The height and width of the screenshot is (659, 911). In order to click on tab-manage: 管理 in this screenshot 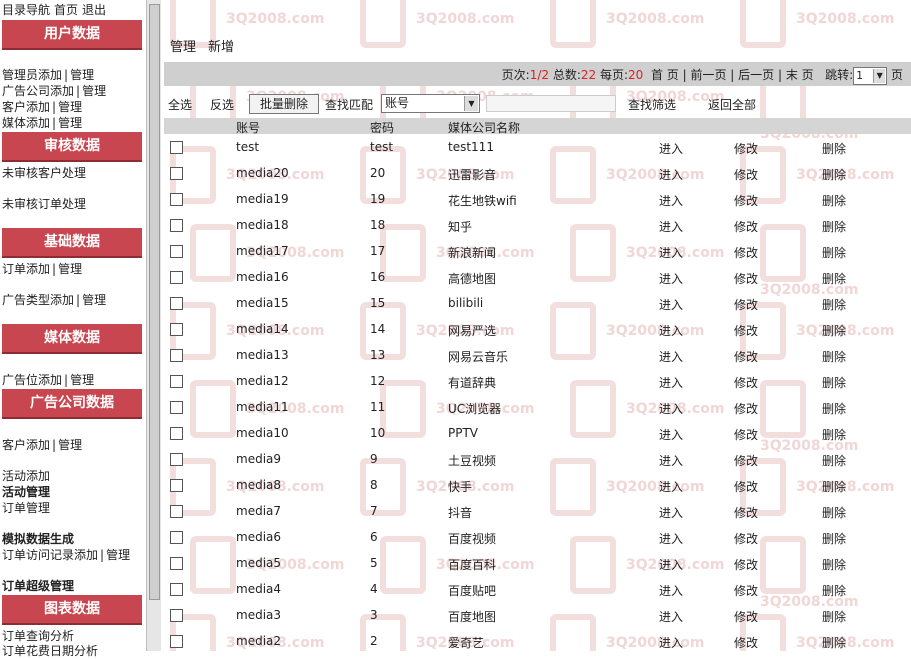, I will do `click(183, 47)`.